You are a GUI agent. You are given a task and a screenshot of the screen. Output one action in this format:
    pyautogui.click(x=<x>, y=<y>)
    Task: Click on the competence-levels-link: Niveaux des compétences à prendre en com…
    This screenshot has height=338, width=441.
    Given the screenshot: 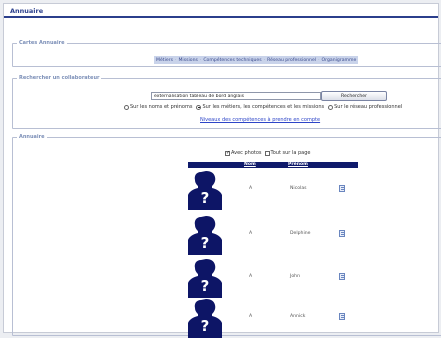 What is the action you would take?
    pyautogui.click(x=260, y=120)
    